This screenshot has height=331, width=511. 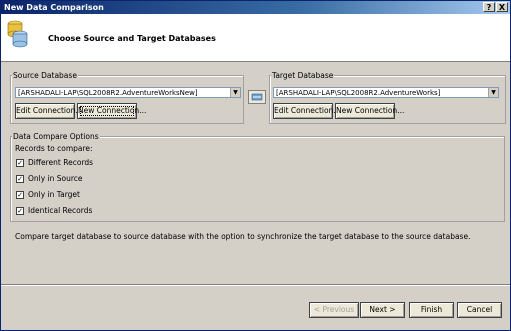 What do you see at coordinates (55, 178) in the screenshot?
I see `only-in-source-label: Only in Source` at bounding box center [55, 178].